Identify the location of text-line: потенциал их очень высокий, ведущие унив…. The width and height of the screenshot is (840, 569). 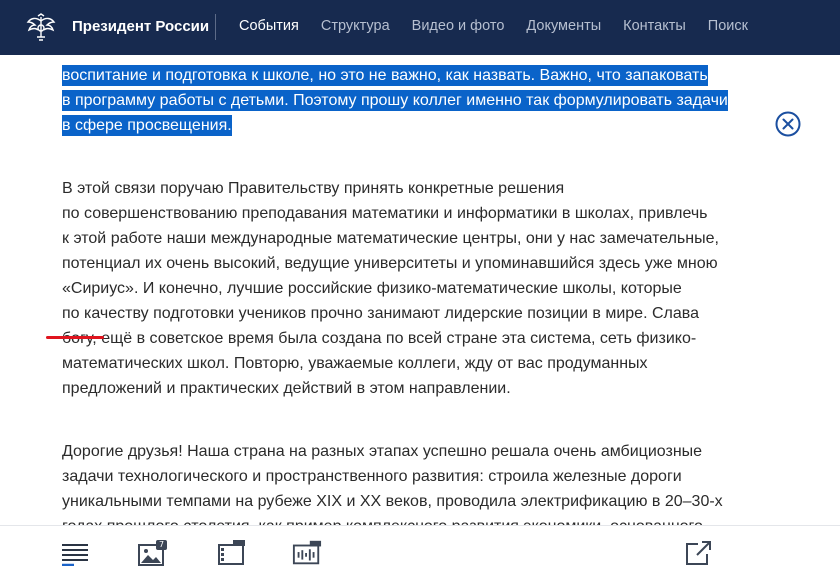
(390, 263).